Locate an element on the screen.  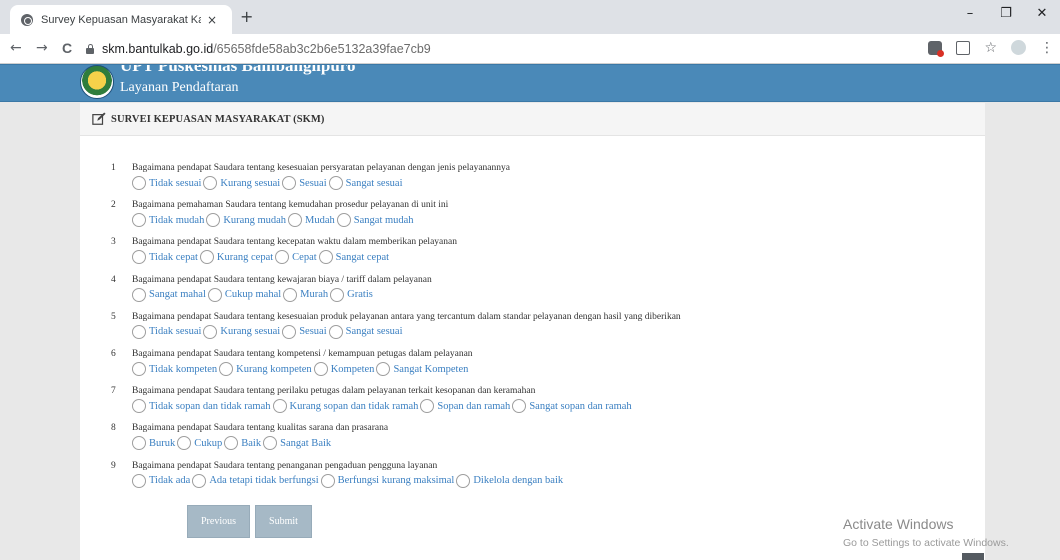
close-window-icon: ✕ is located at coordinates (1042, 15).